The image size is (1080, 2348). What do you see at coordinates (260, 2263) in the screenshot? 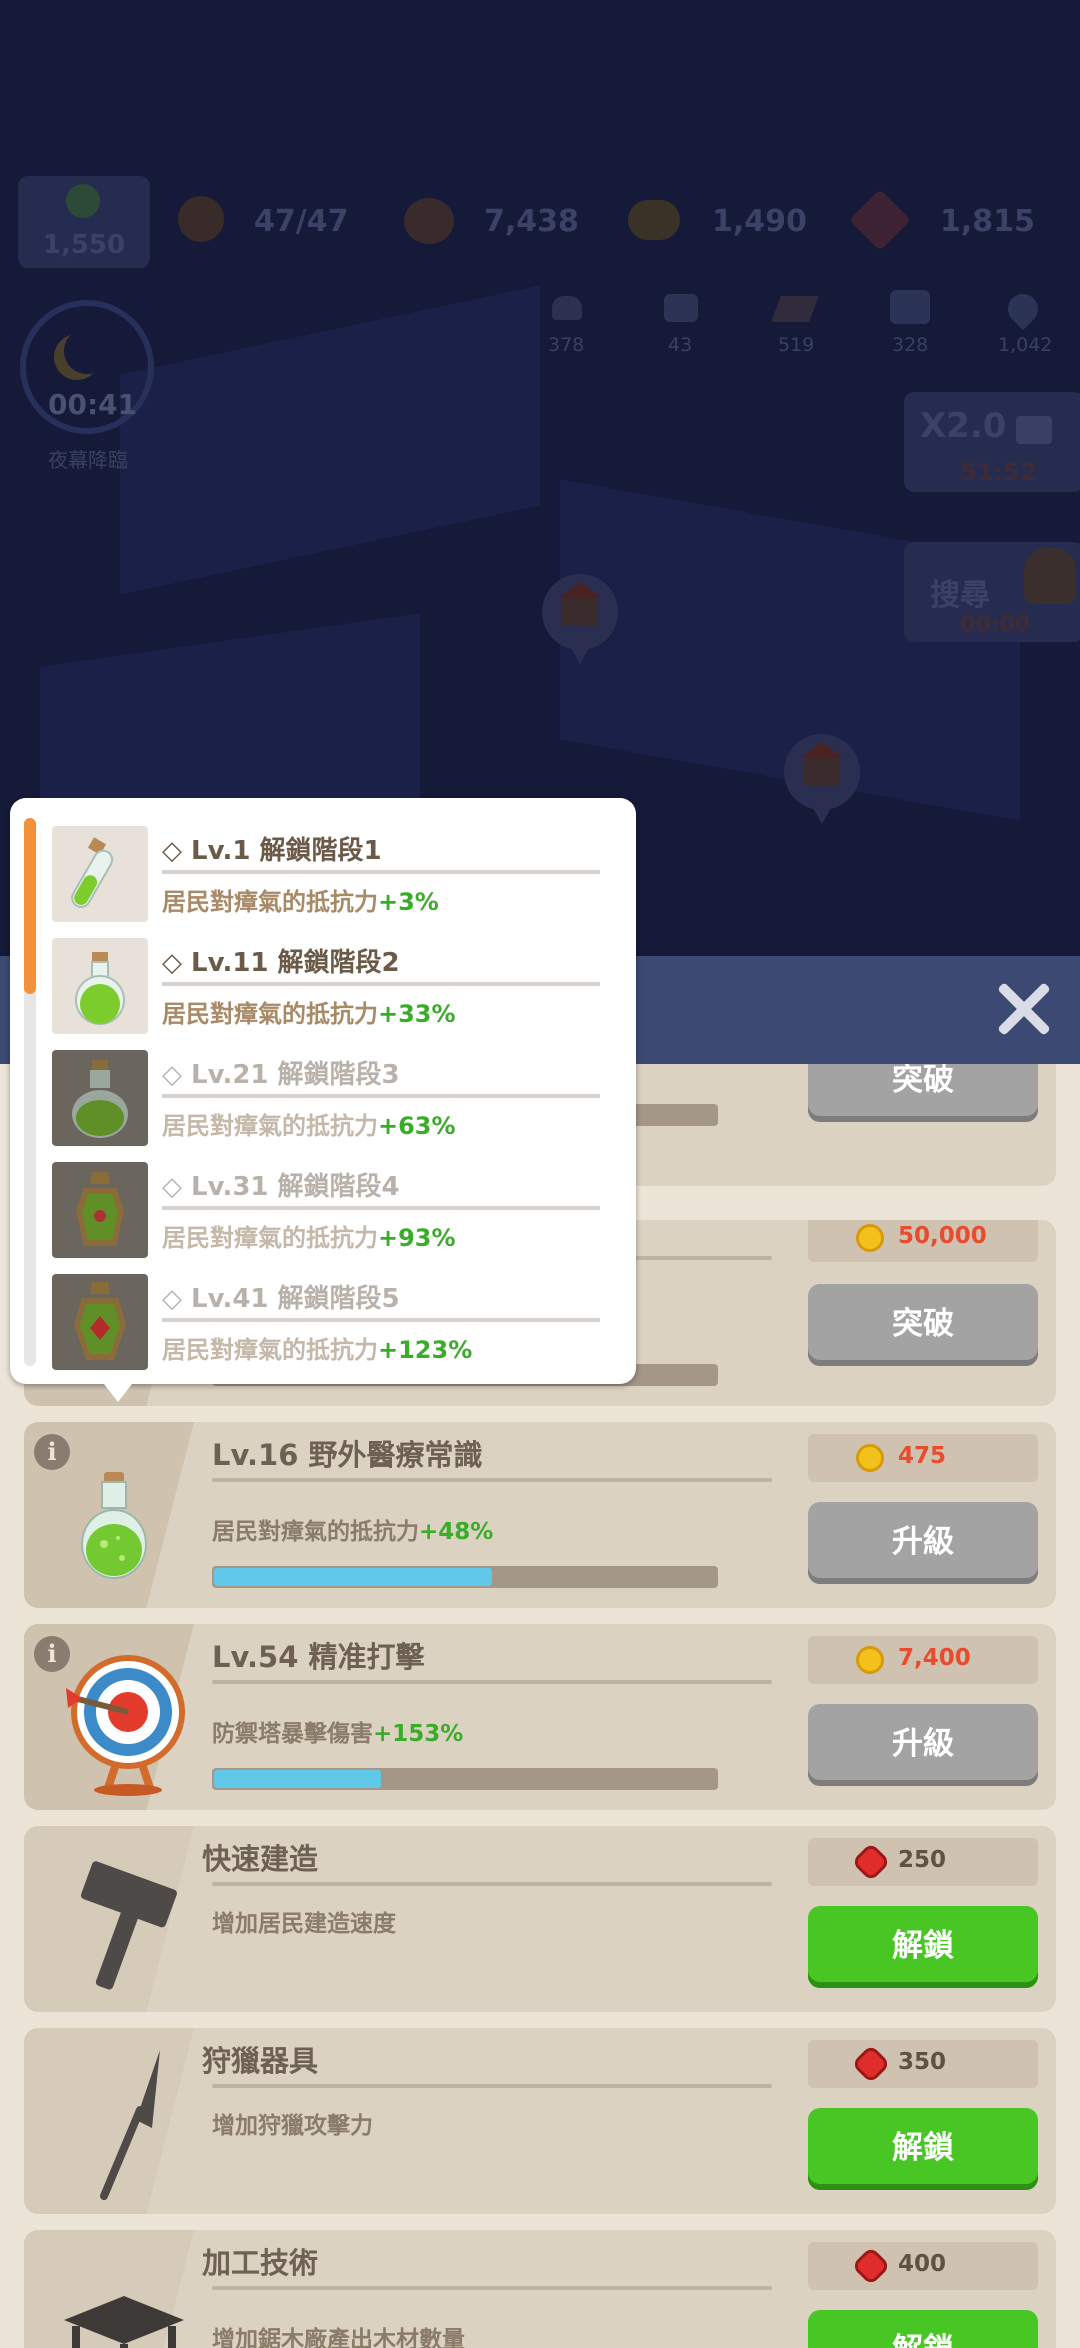
I see `upgrade-title: 加工技術` at bounding box center [260, 2263].